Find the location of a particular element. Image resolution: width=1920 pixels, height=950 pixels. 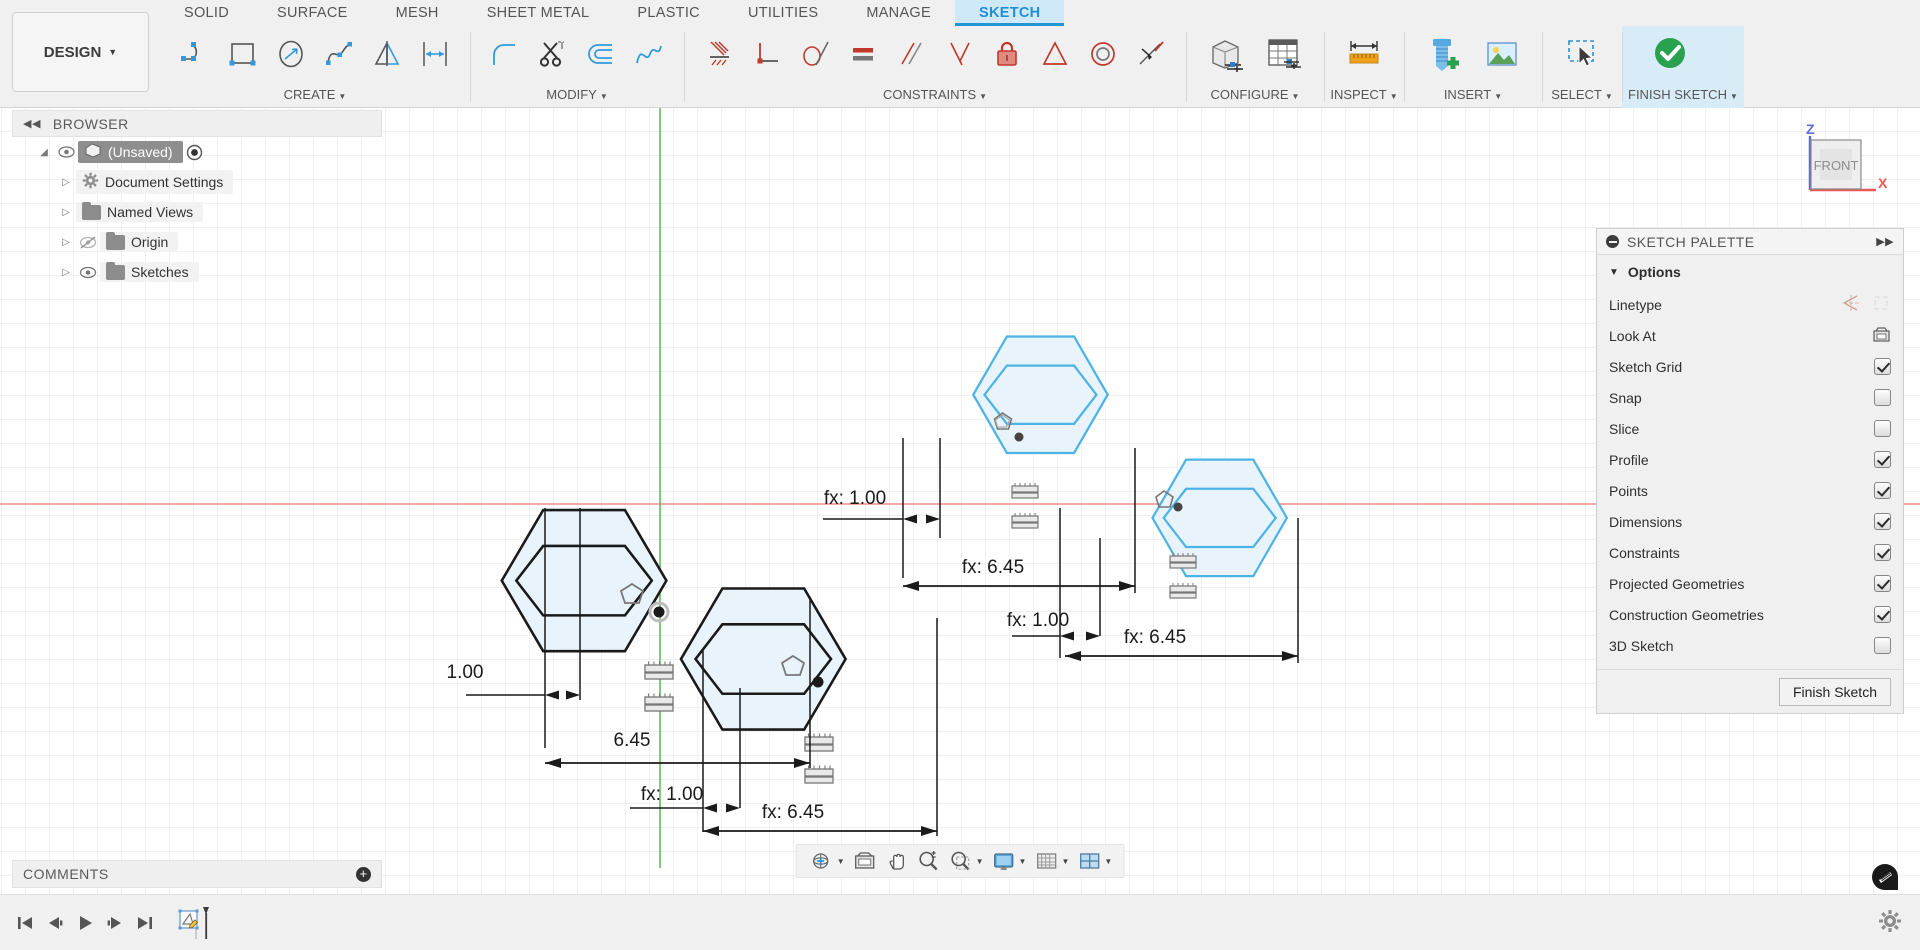

go-to-beginning-icon is located at coordinates (25, 923).